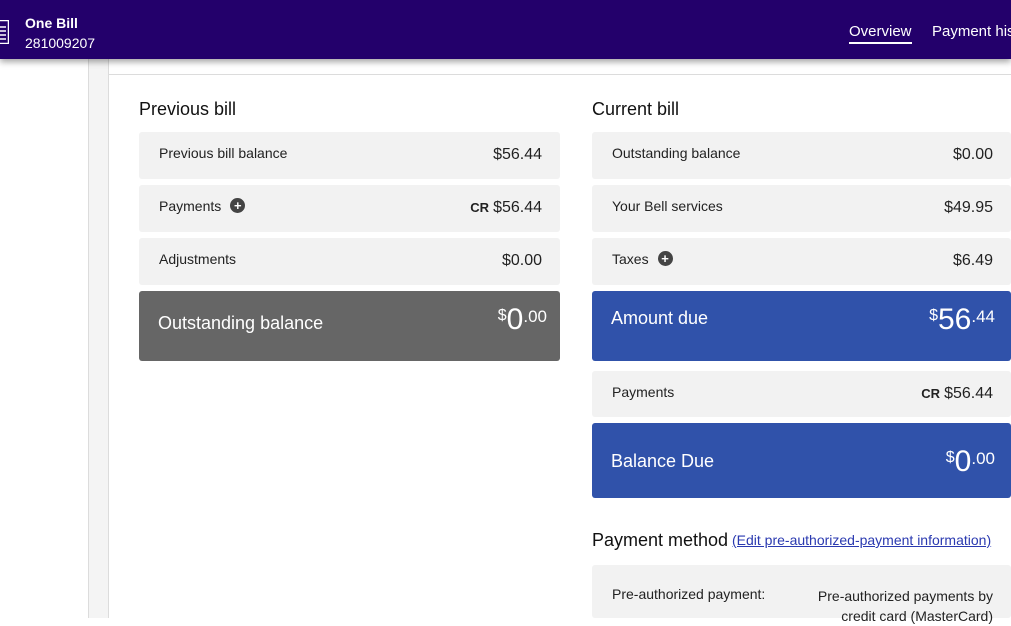 This screenshot has height=626, width=1011. Describe the element at coordinates (880, 33) in the screenshot. I see `tab-overview: Overview` at that location.